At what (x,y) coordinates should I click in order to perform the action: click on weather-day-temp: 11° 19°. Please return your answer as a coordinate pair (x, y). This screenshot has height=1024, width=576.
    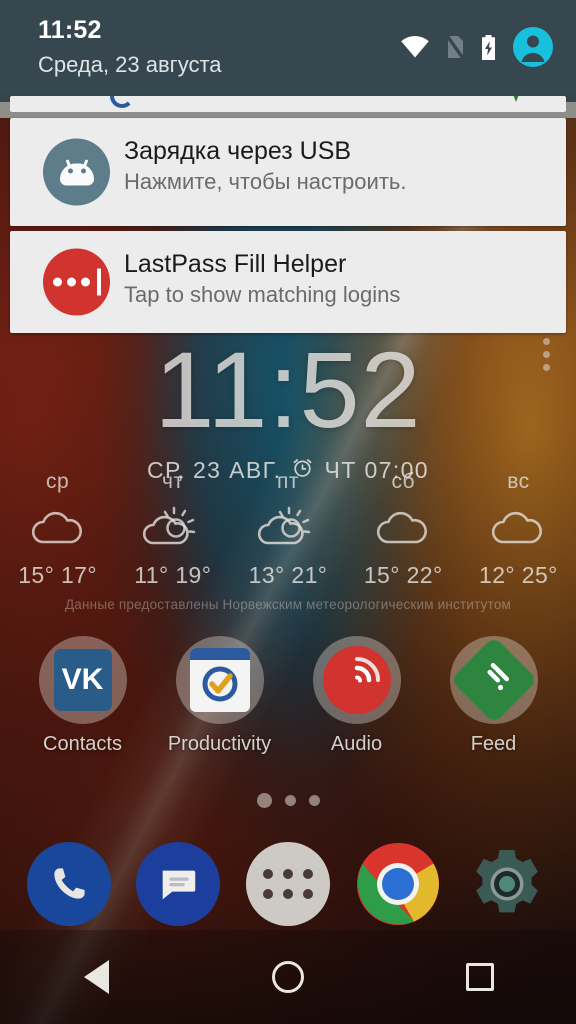
    Looking at the image, I should click on (173, 575).